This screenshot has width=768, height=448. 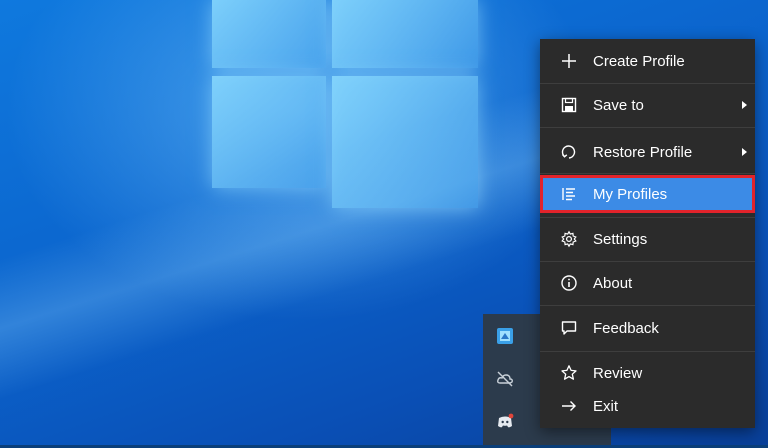 What do you see at coordinates (618, 105) in the screenshot?
I see `menu-item-label: Save to` at bounding box center [618, 105].